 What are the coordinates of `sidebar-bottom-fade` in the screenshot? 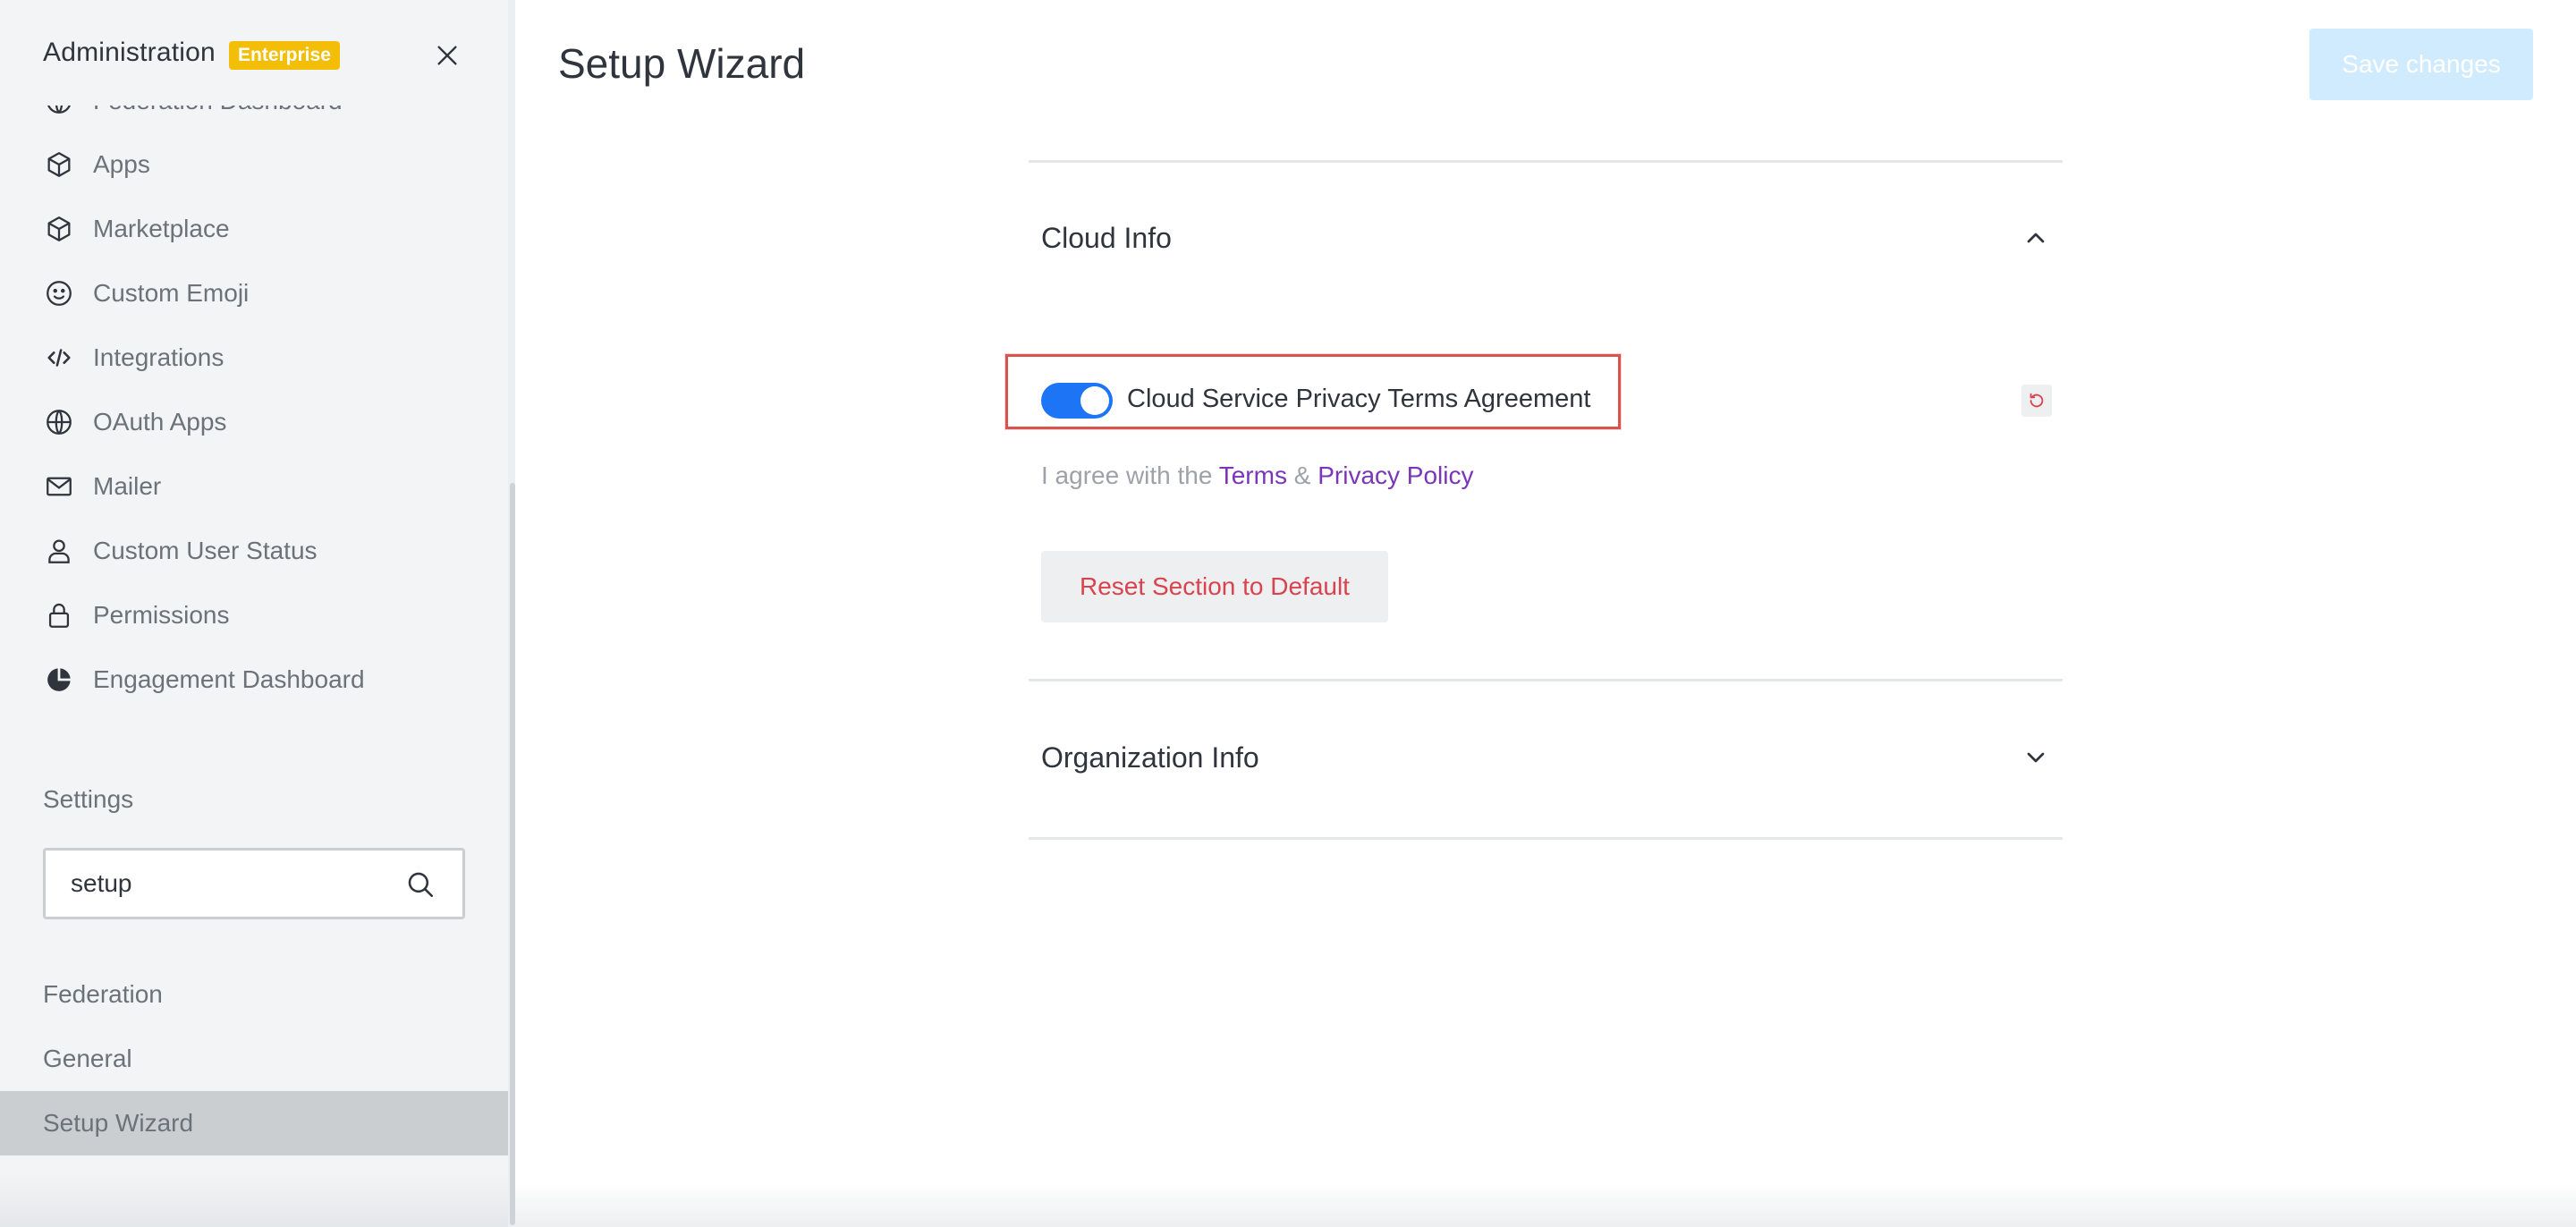 It's located at (254, 1200).